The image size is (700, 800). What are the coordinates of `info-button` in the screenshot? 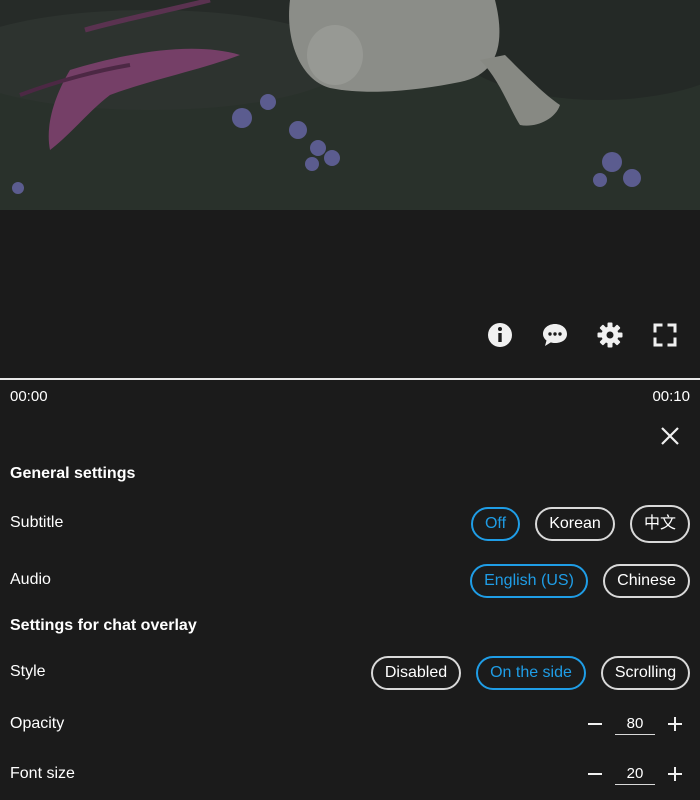 It's located at (500, 335).